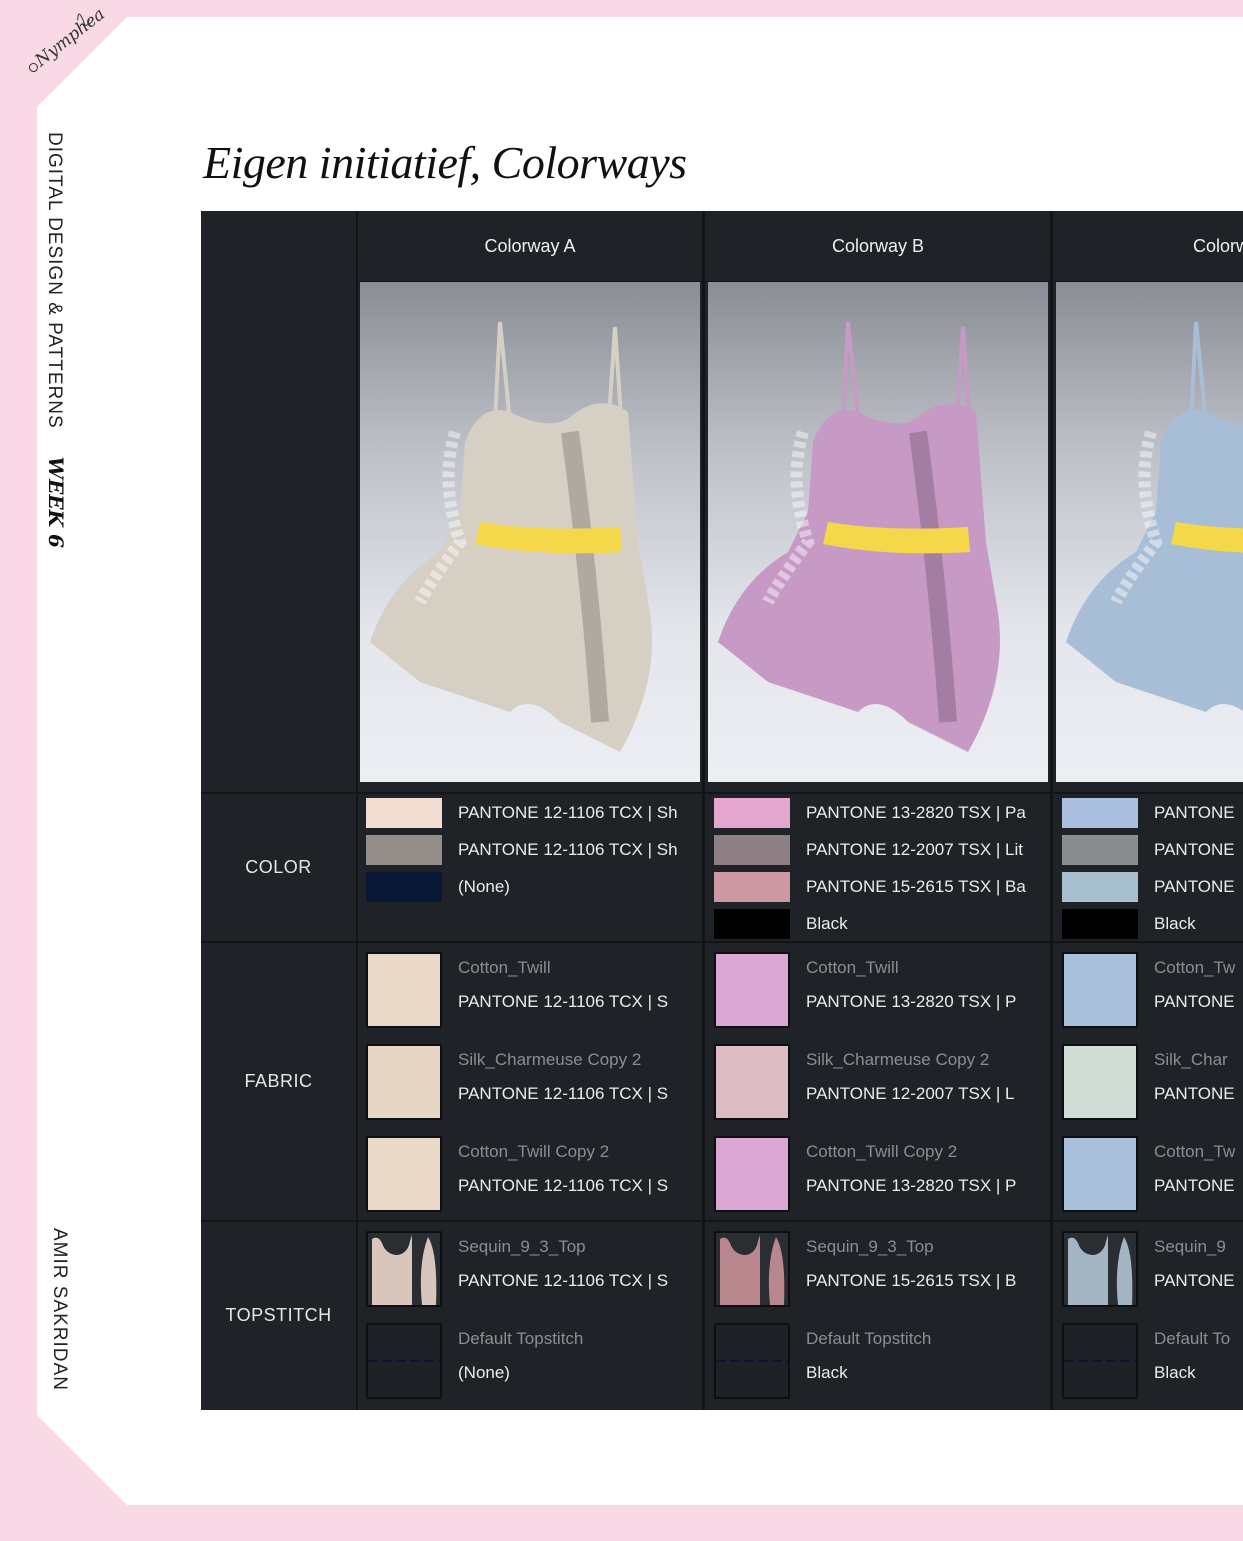 The image size is (1243, 1541). Describe the element at coordinates (827, 923) in the screenshot. I see `color-label: Black` at that location.